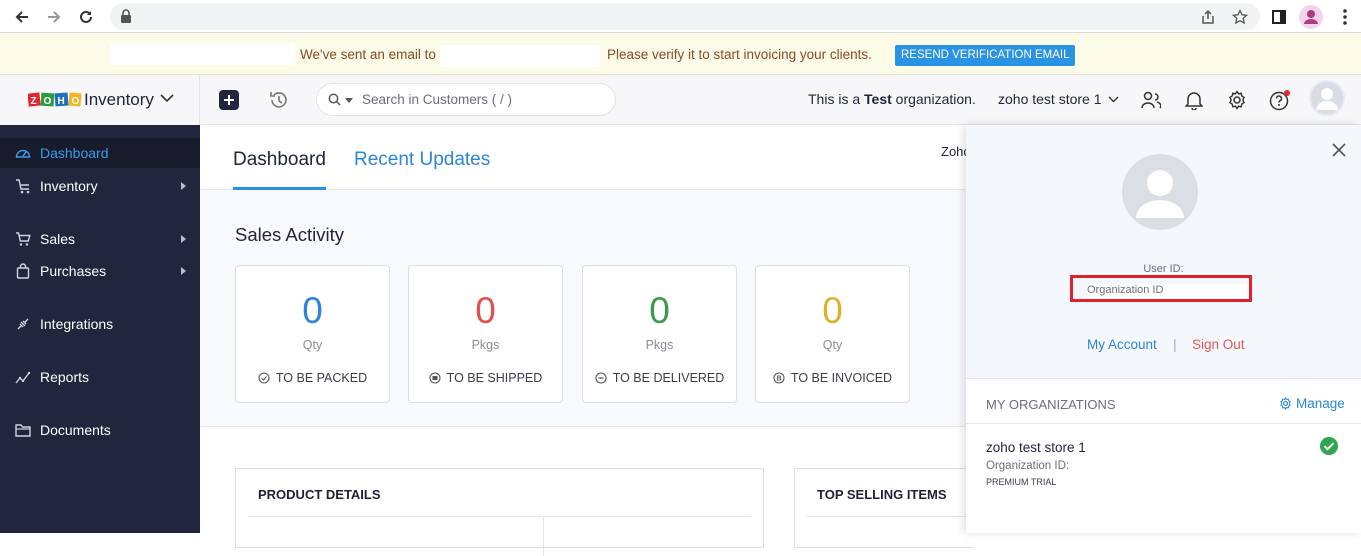 Image resolution: width=1361 pixels, height=556 pixels. I want to click on profile-avatar, so click(1160, 192).